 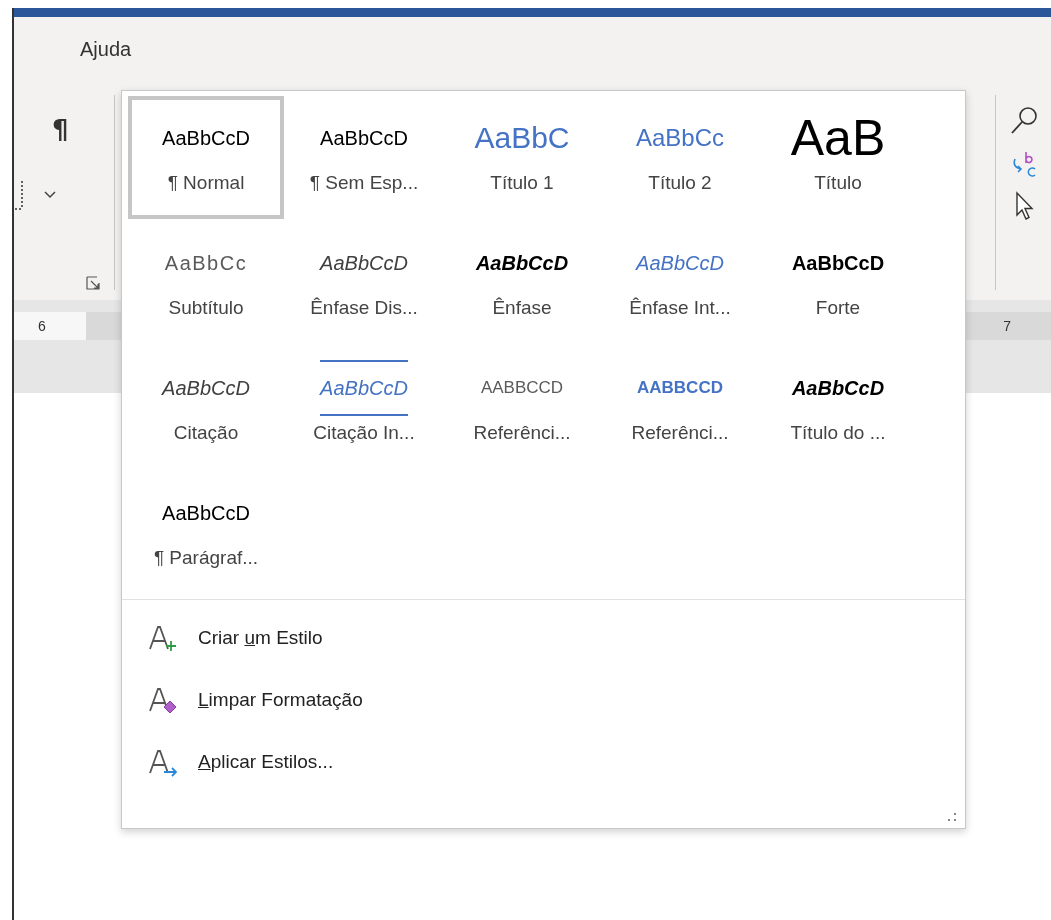 I want to click on style-name: Título, so click(x=838, y=183).